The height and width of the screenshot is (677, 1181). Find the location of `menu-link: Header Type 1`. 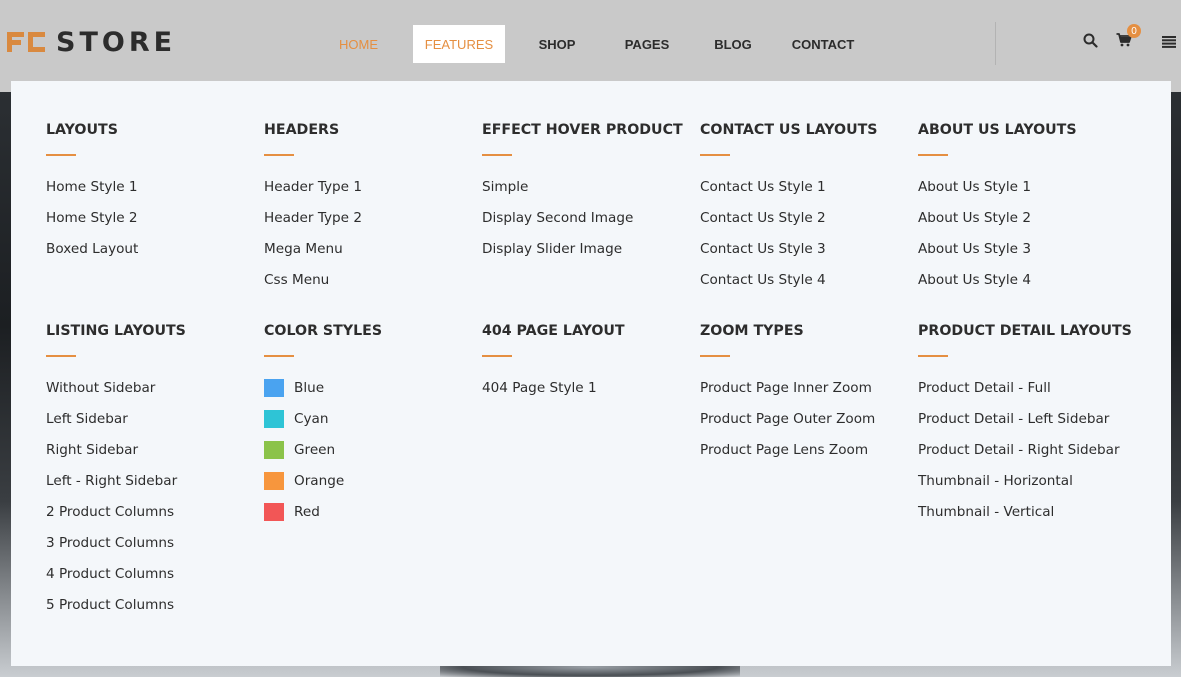

menu-link: Header Type 1 is located at coordinates (313, 193).